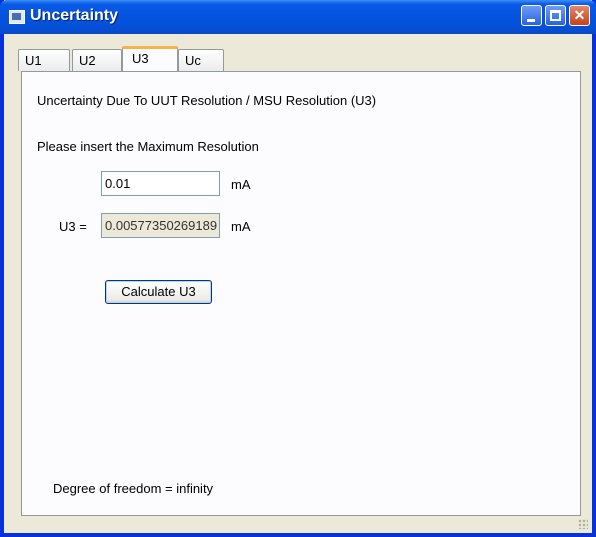 The height and width of the screenshot is (537, 596). Describe the element at coordinates (241, 226) in the screenshot. I see `result-unit-label: mA` at that location.